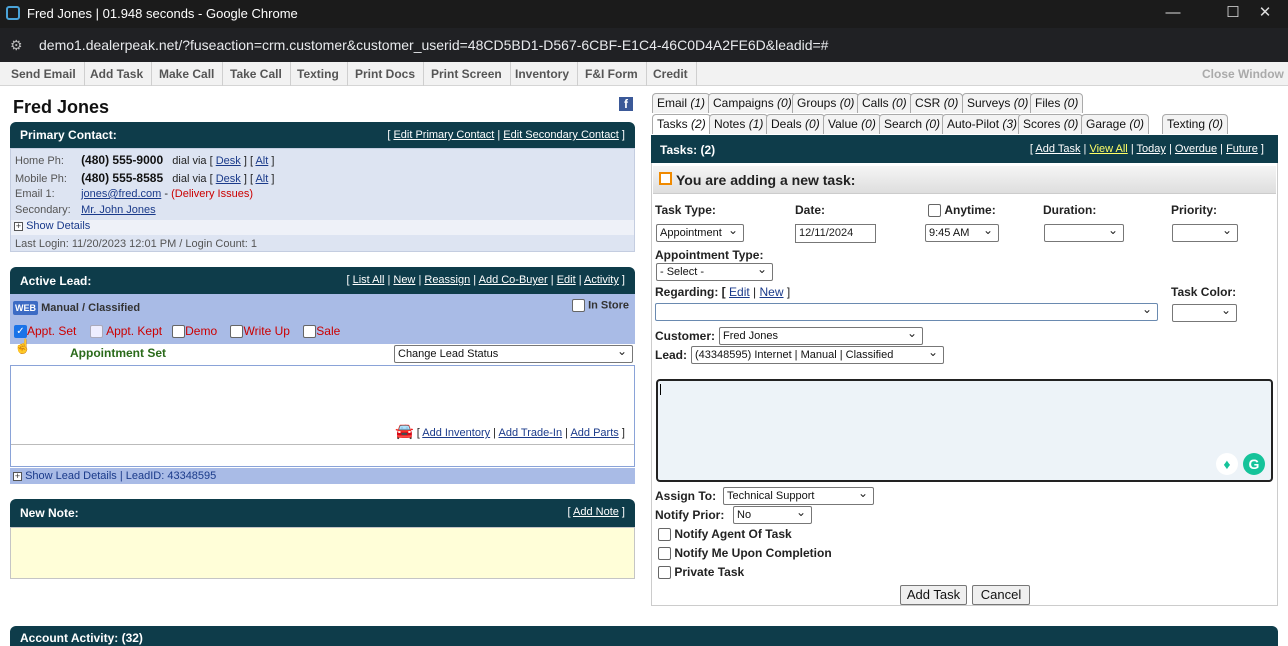  I want to click on send-email-button: Send Email, so click(44, 74).